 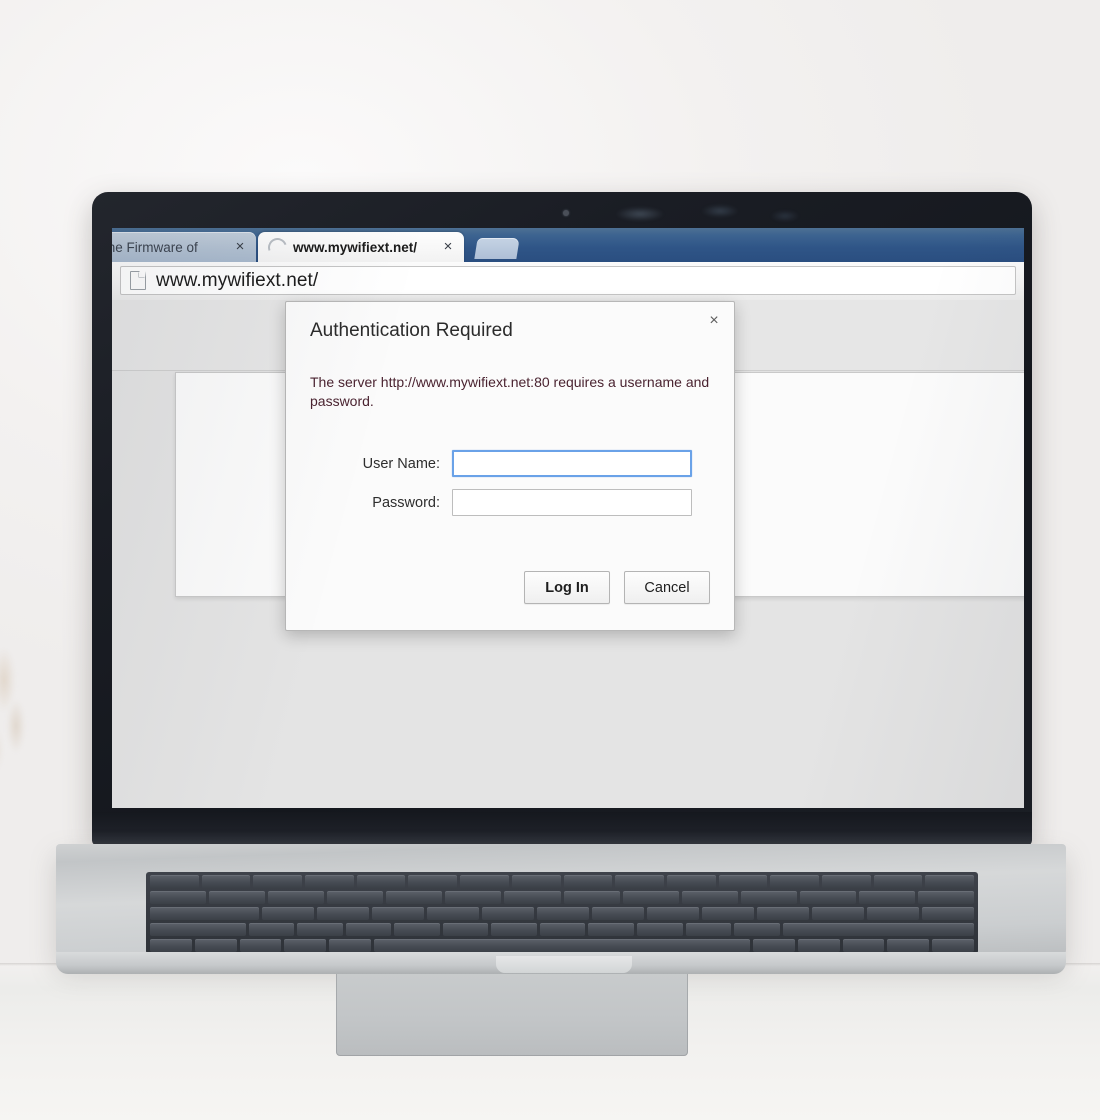 I want to click on password-field-row: Password:, so click(x=511, y=502).